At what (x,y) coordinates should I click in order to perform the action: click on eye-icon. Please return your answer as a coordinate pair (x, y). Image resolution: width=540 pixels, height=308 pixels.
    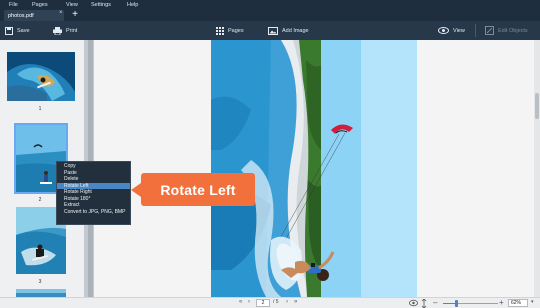
    Looking at the image, I should click on (443, 30).